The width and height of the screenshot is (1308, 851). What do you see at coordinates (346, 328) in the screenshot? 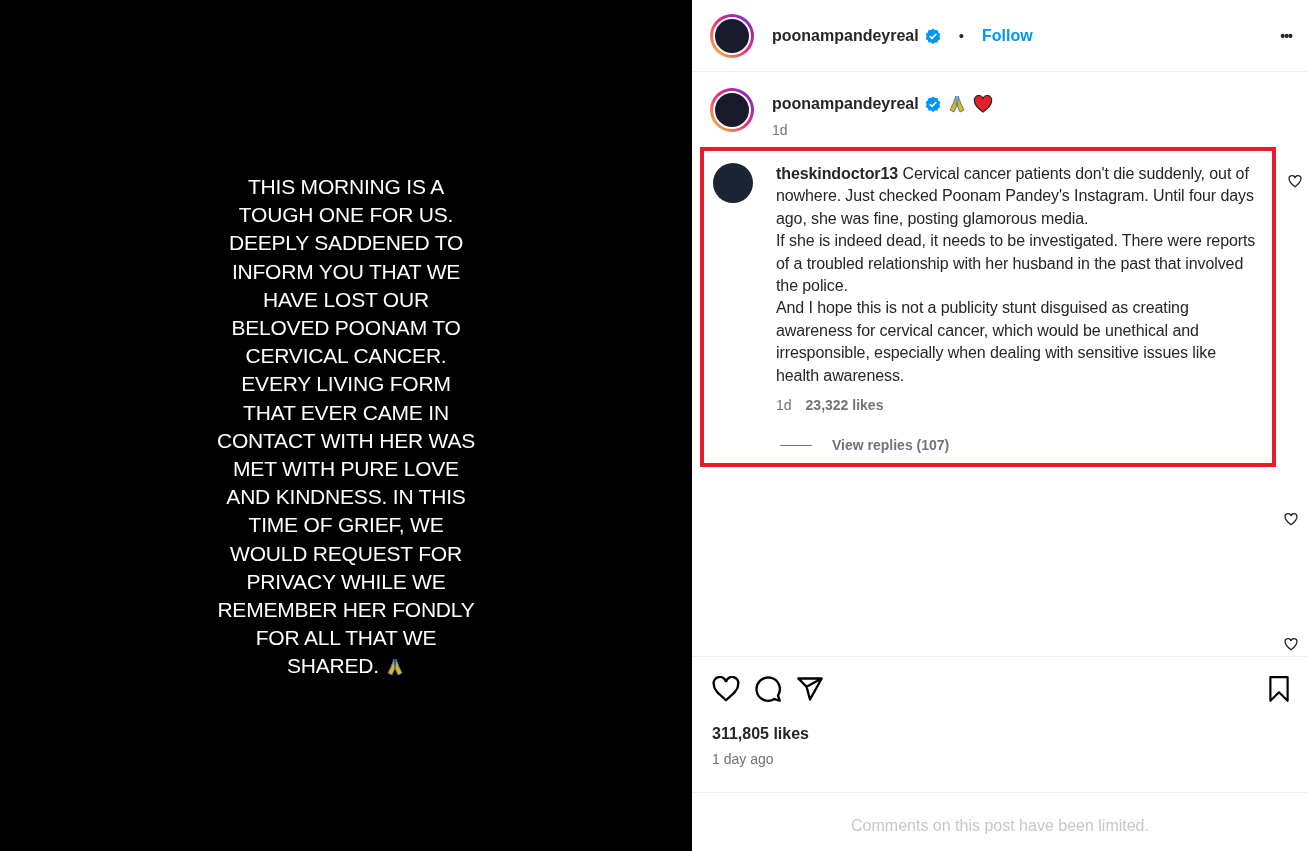
I see `post-image-text-line: BELOVED POONAM TO` at bounding box center [346, 328].